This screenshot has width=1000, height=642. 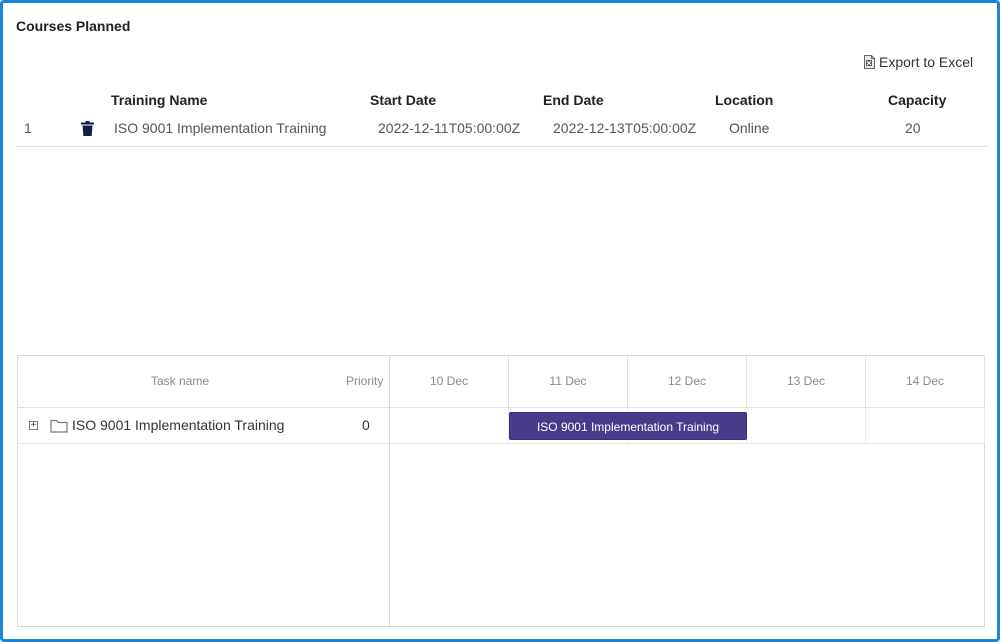 I want to click on header-training-name: Training Name, so click(x=159, y=100).